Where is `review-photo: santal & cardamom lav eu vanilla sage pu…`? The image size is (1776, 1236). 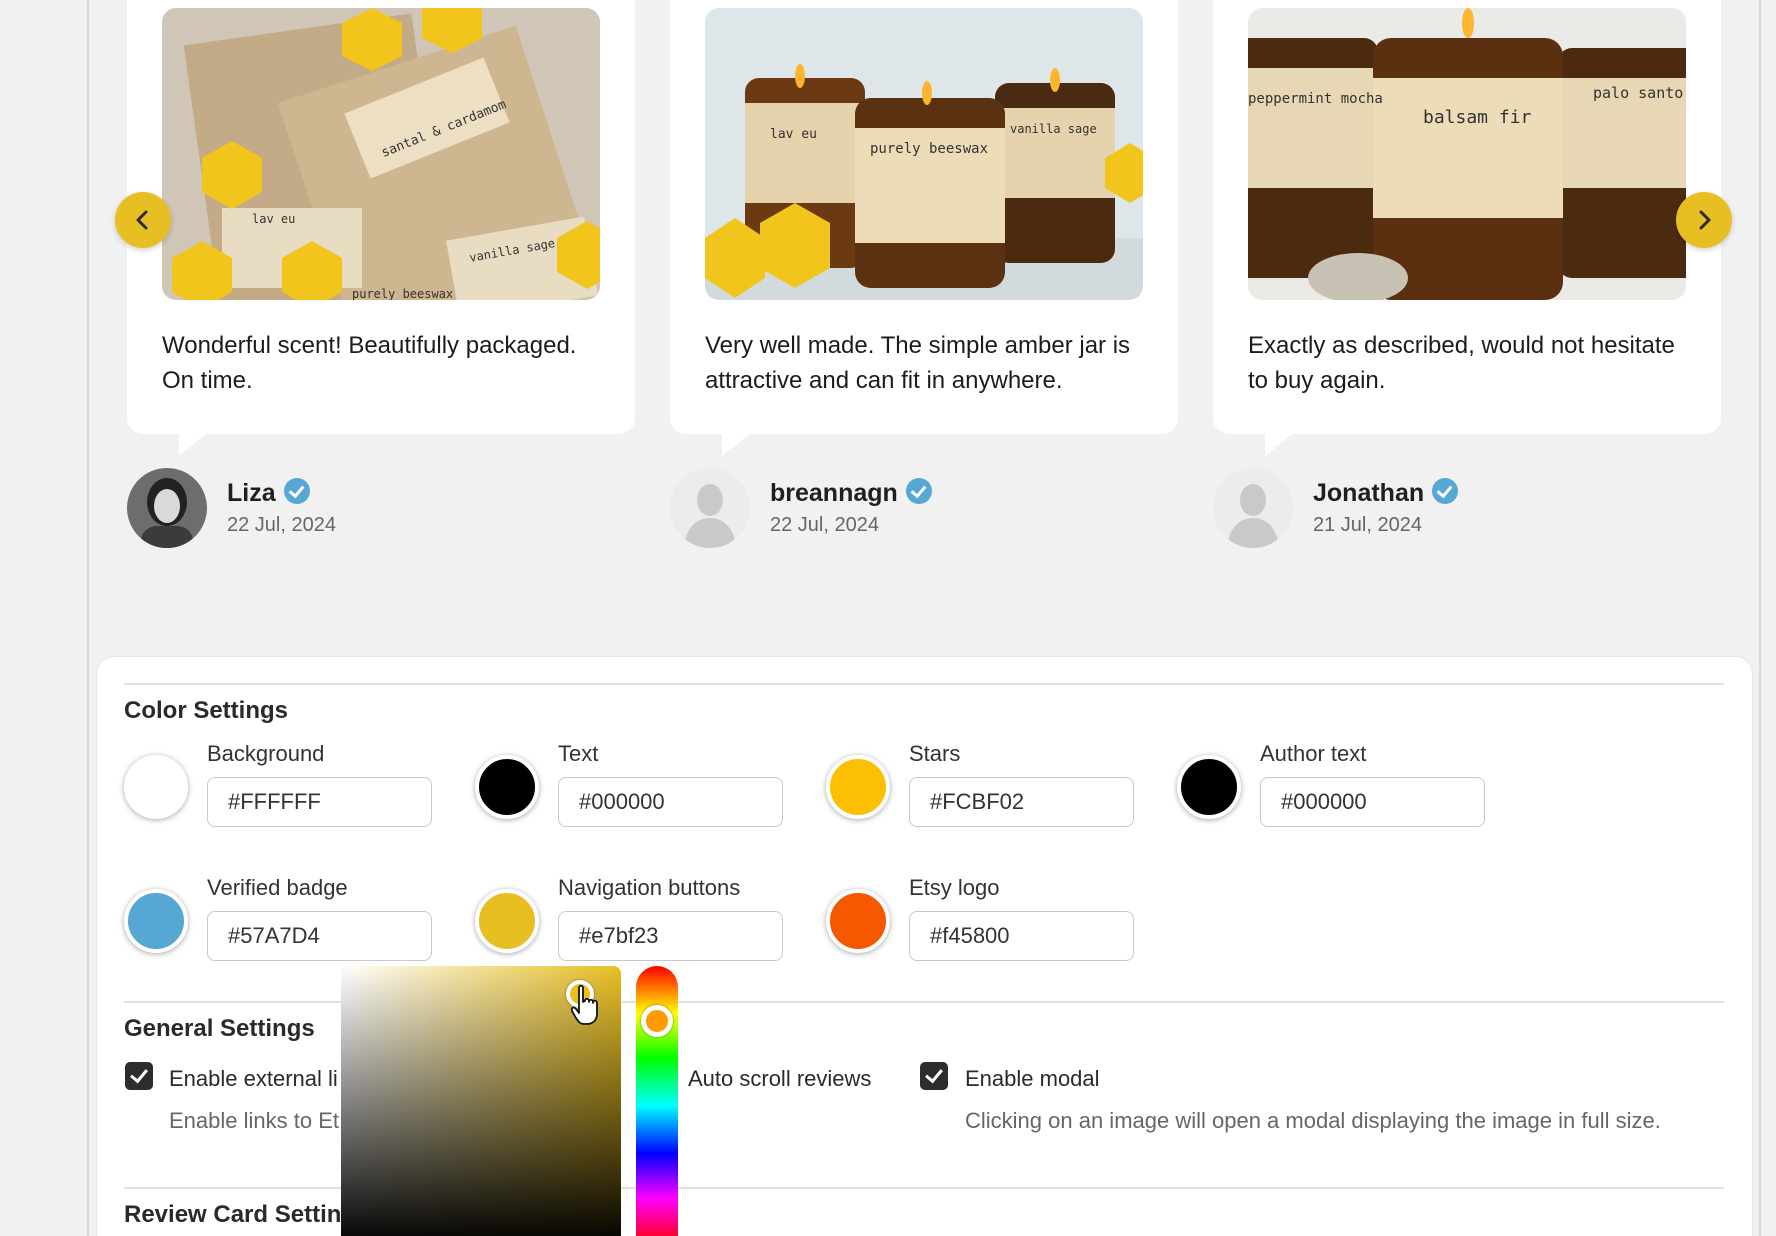 review-photo: santal & cardamom lav eu vanilla sage pu… is located at coordinates (381, 154).